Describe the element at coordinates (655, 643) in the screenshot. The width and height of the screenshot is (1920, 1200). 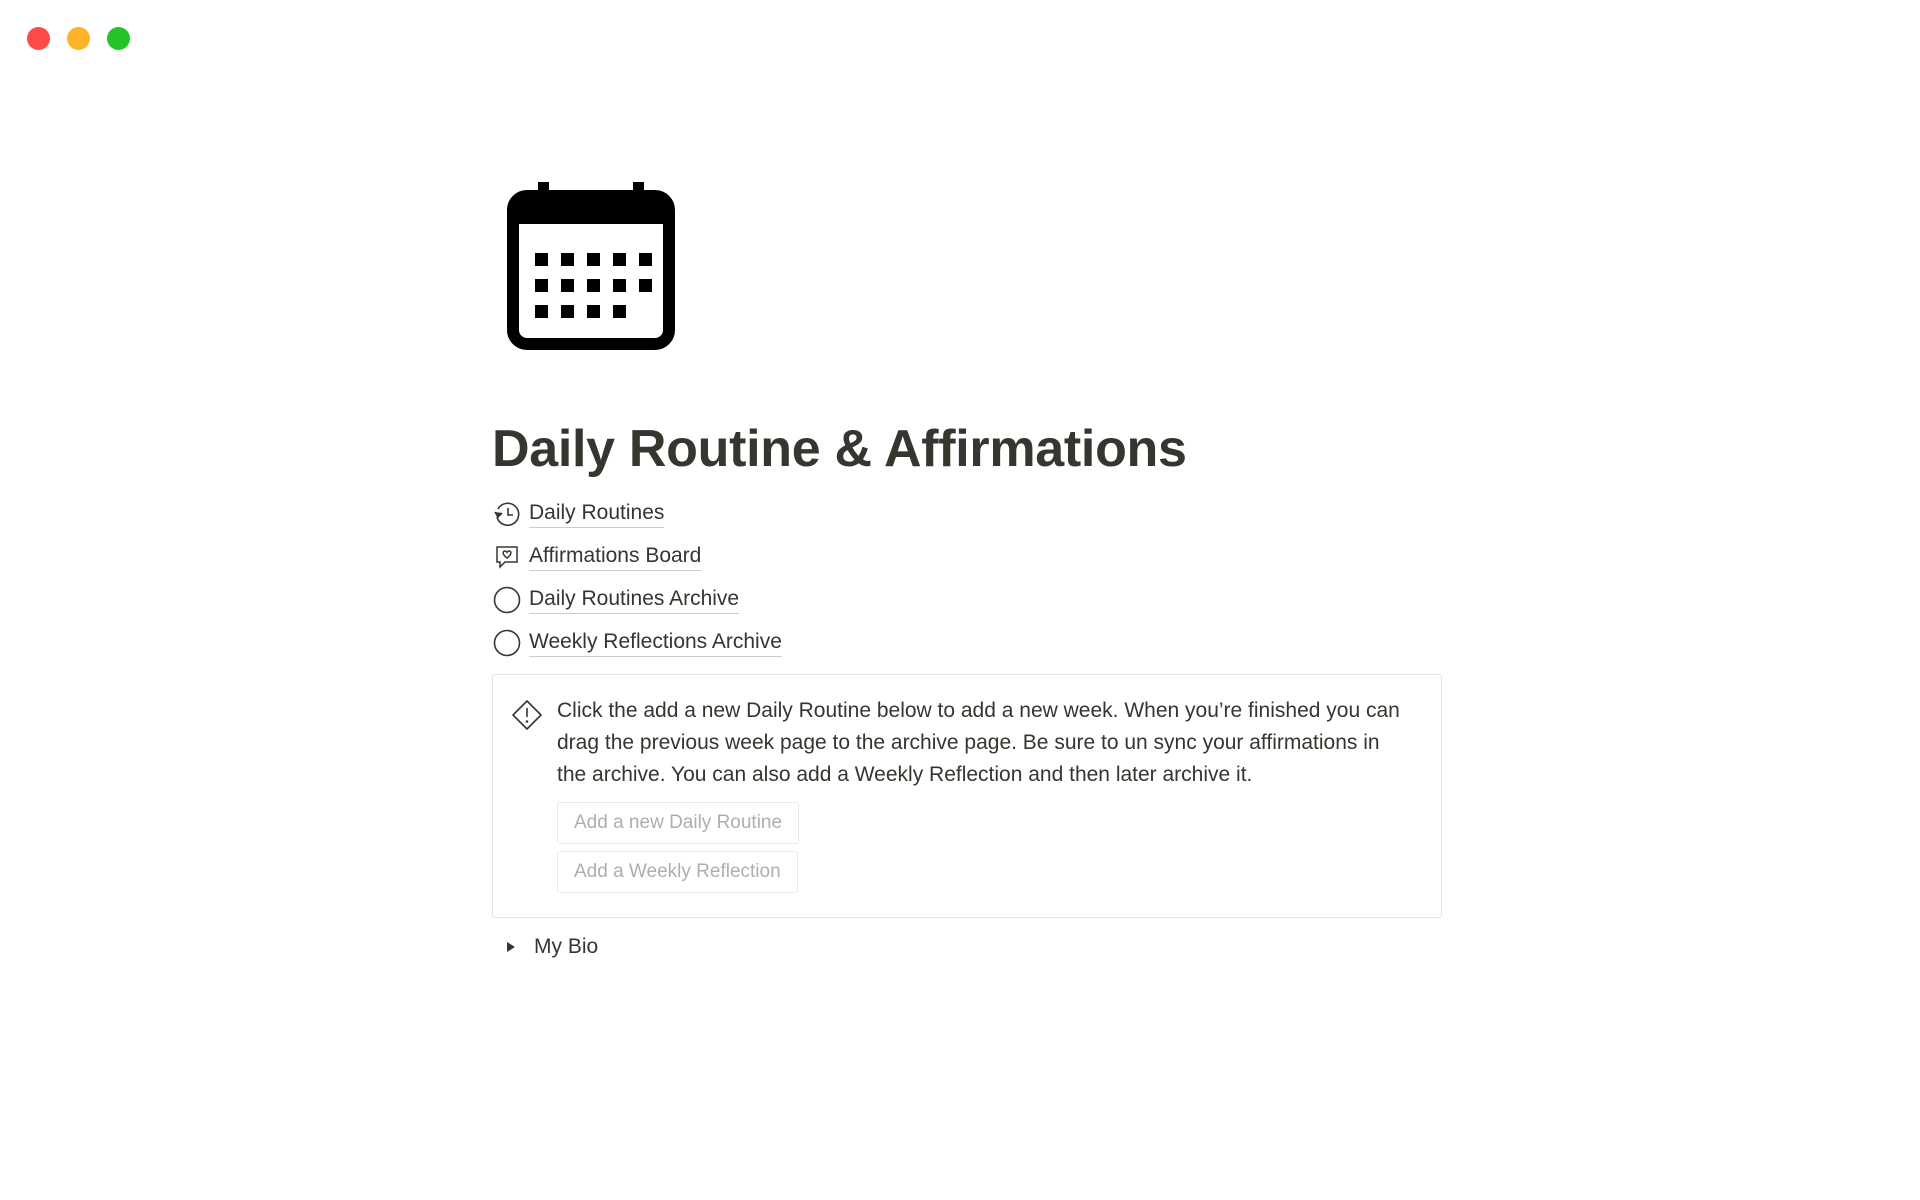
I see `link-label: Weekly Reflections Archive` at that location.